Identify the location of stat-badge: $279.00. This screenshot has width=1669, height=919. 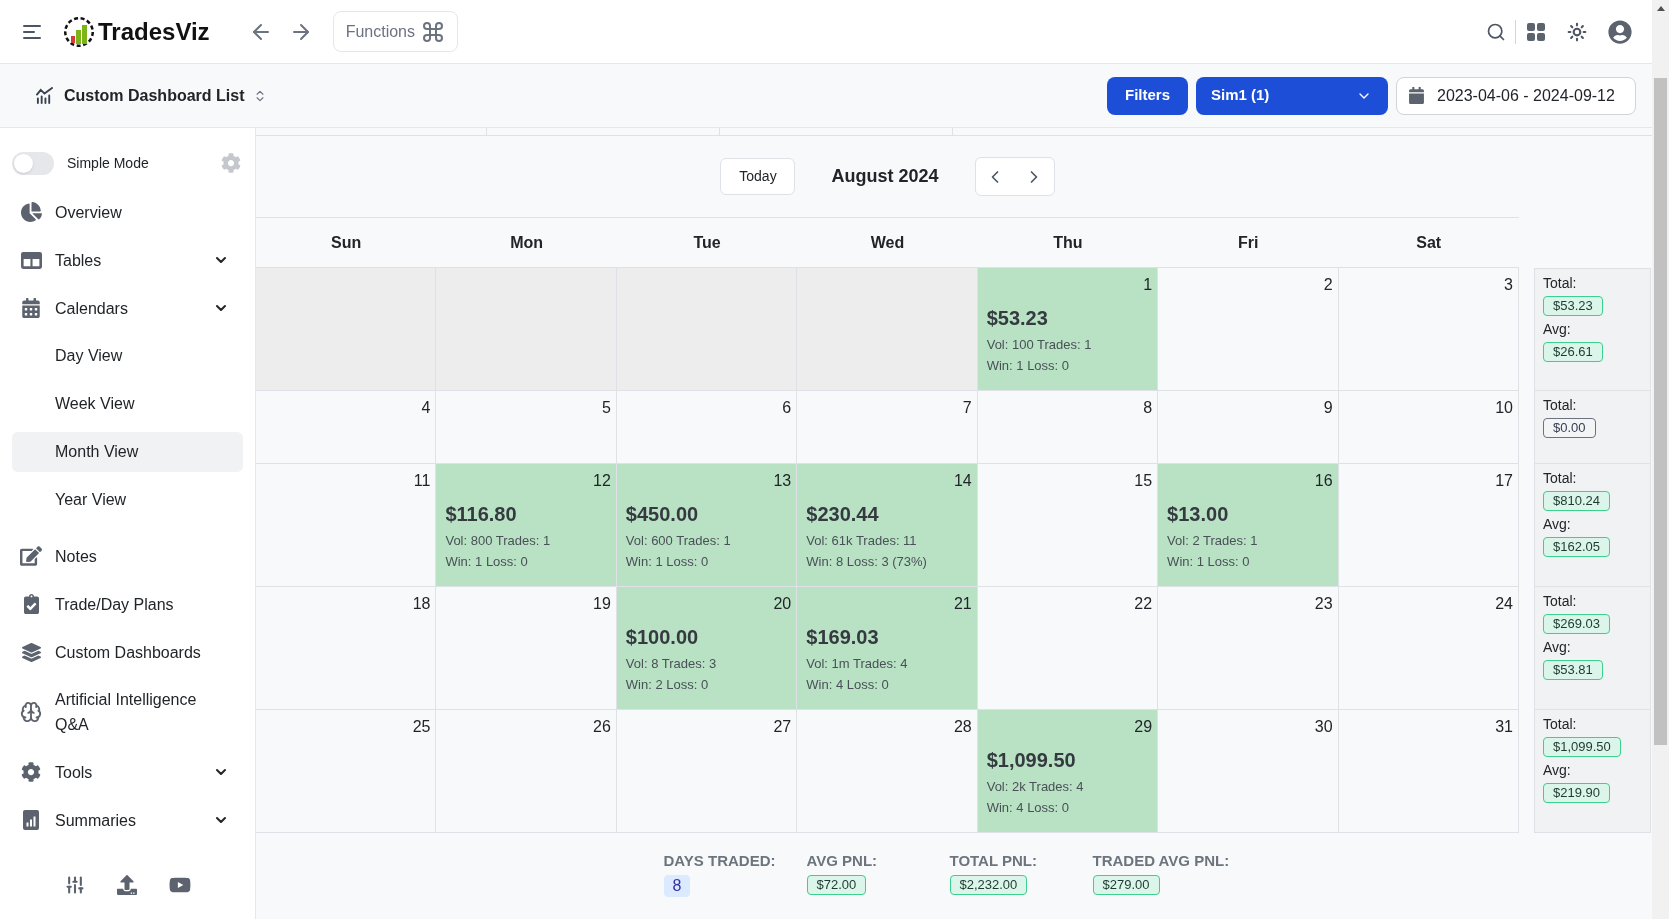
(1126, 885).